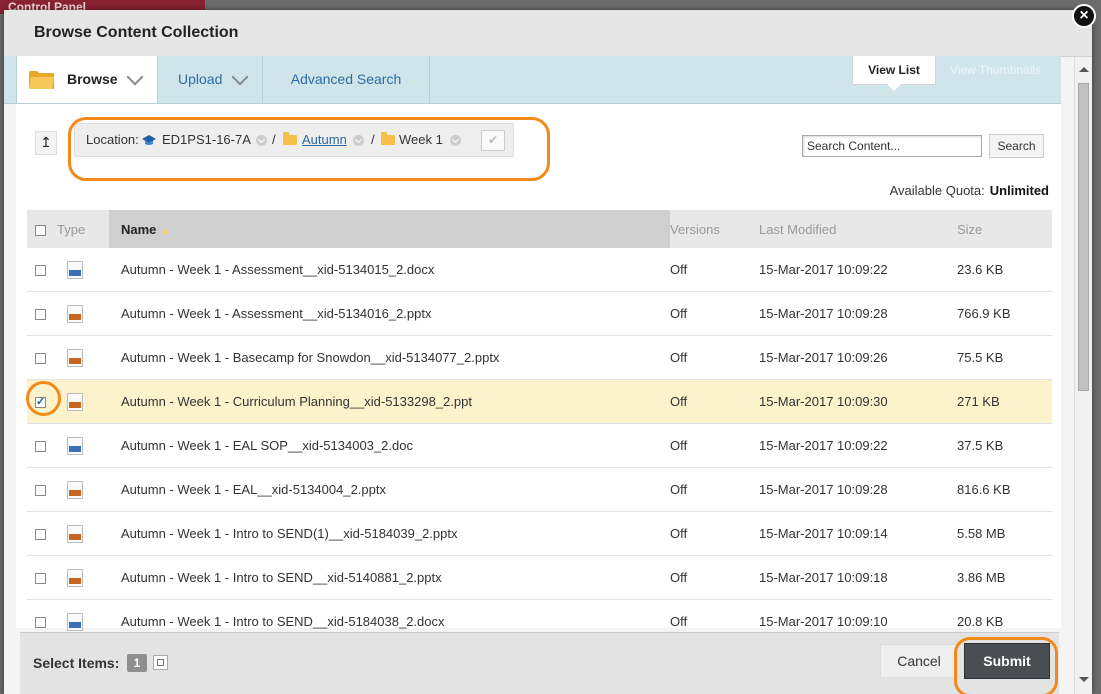 Image resolution: width=1101 pixels, height=694 pixels. What do you see at coordinates (892, 146) in the screenshot?
I see `search-input` at bounding box center [892, 146].